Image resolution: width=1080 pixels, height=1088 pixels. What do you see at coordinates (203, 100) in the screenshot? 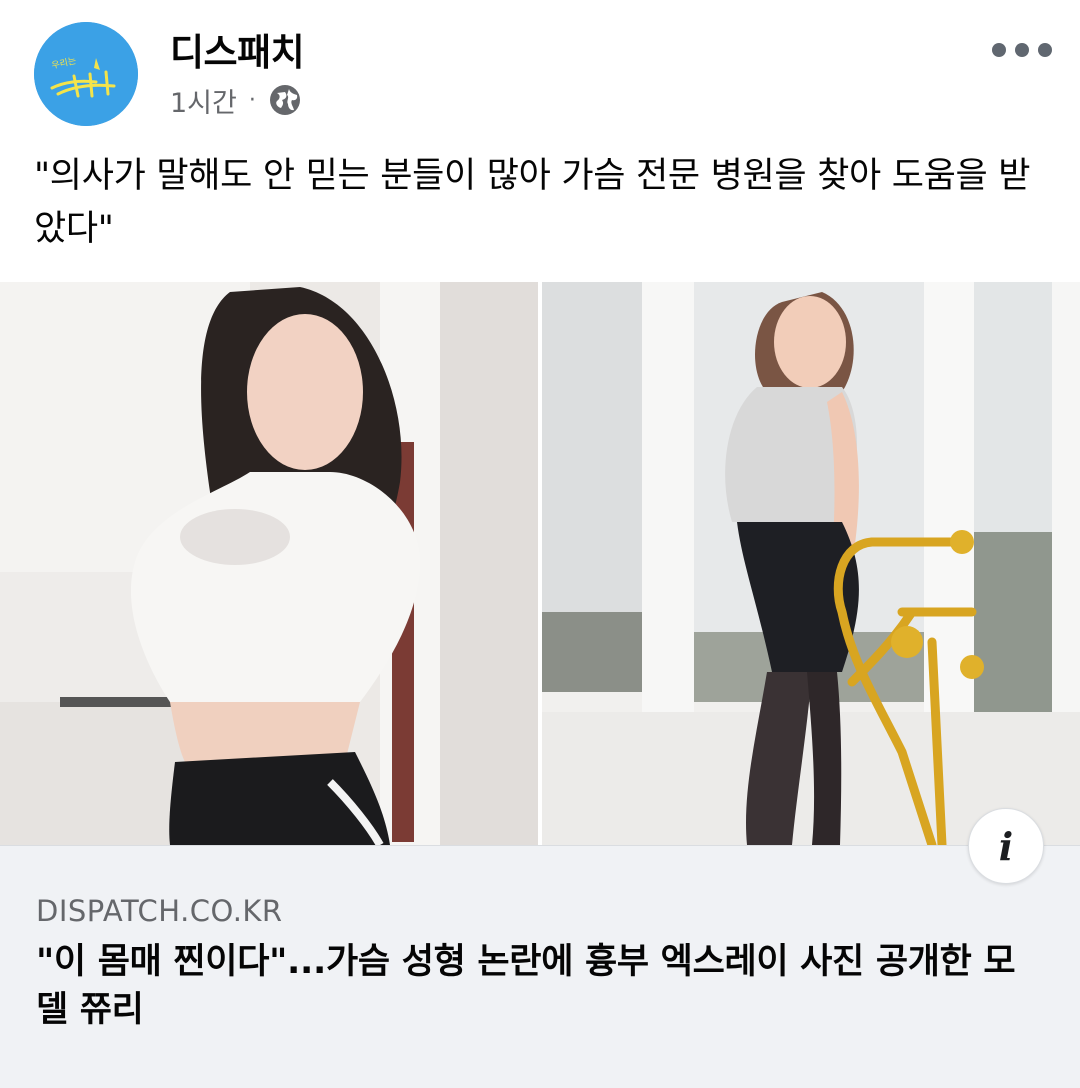
I see `timestamp: 1시간` at bounding box center [203, 100].